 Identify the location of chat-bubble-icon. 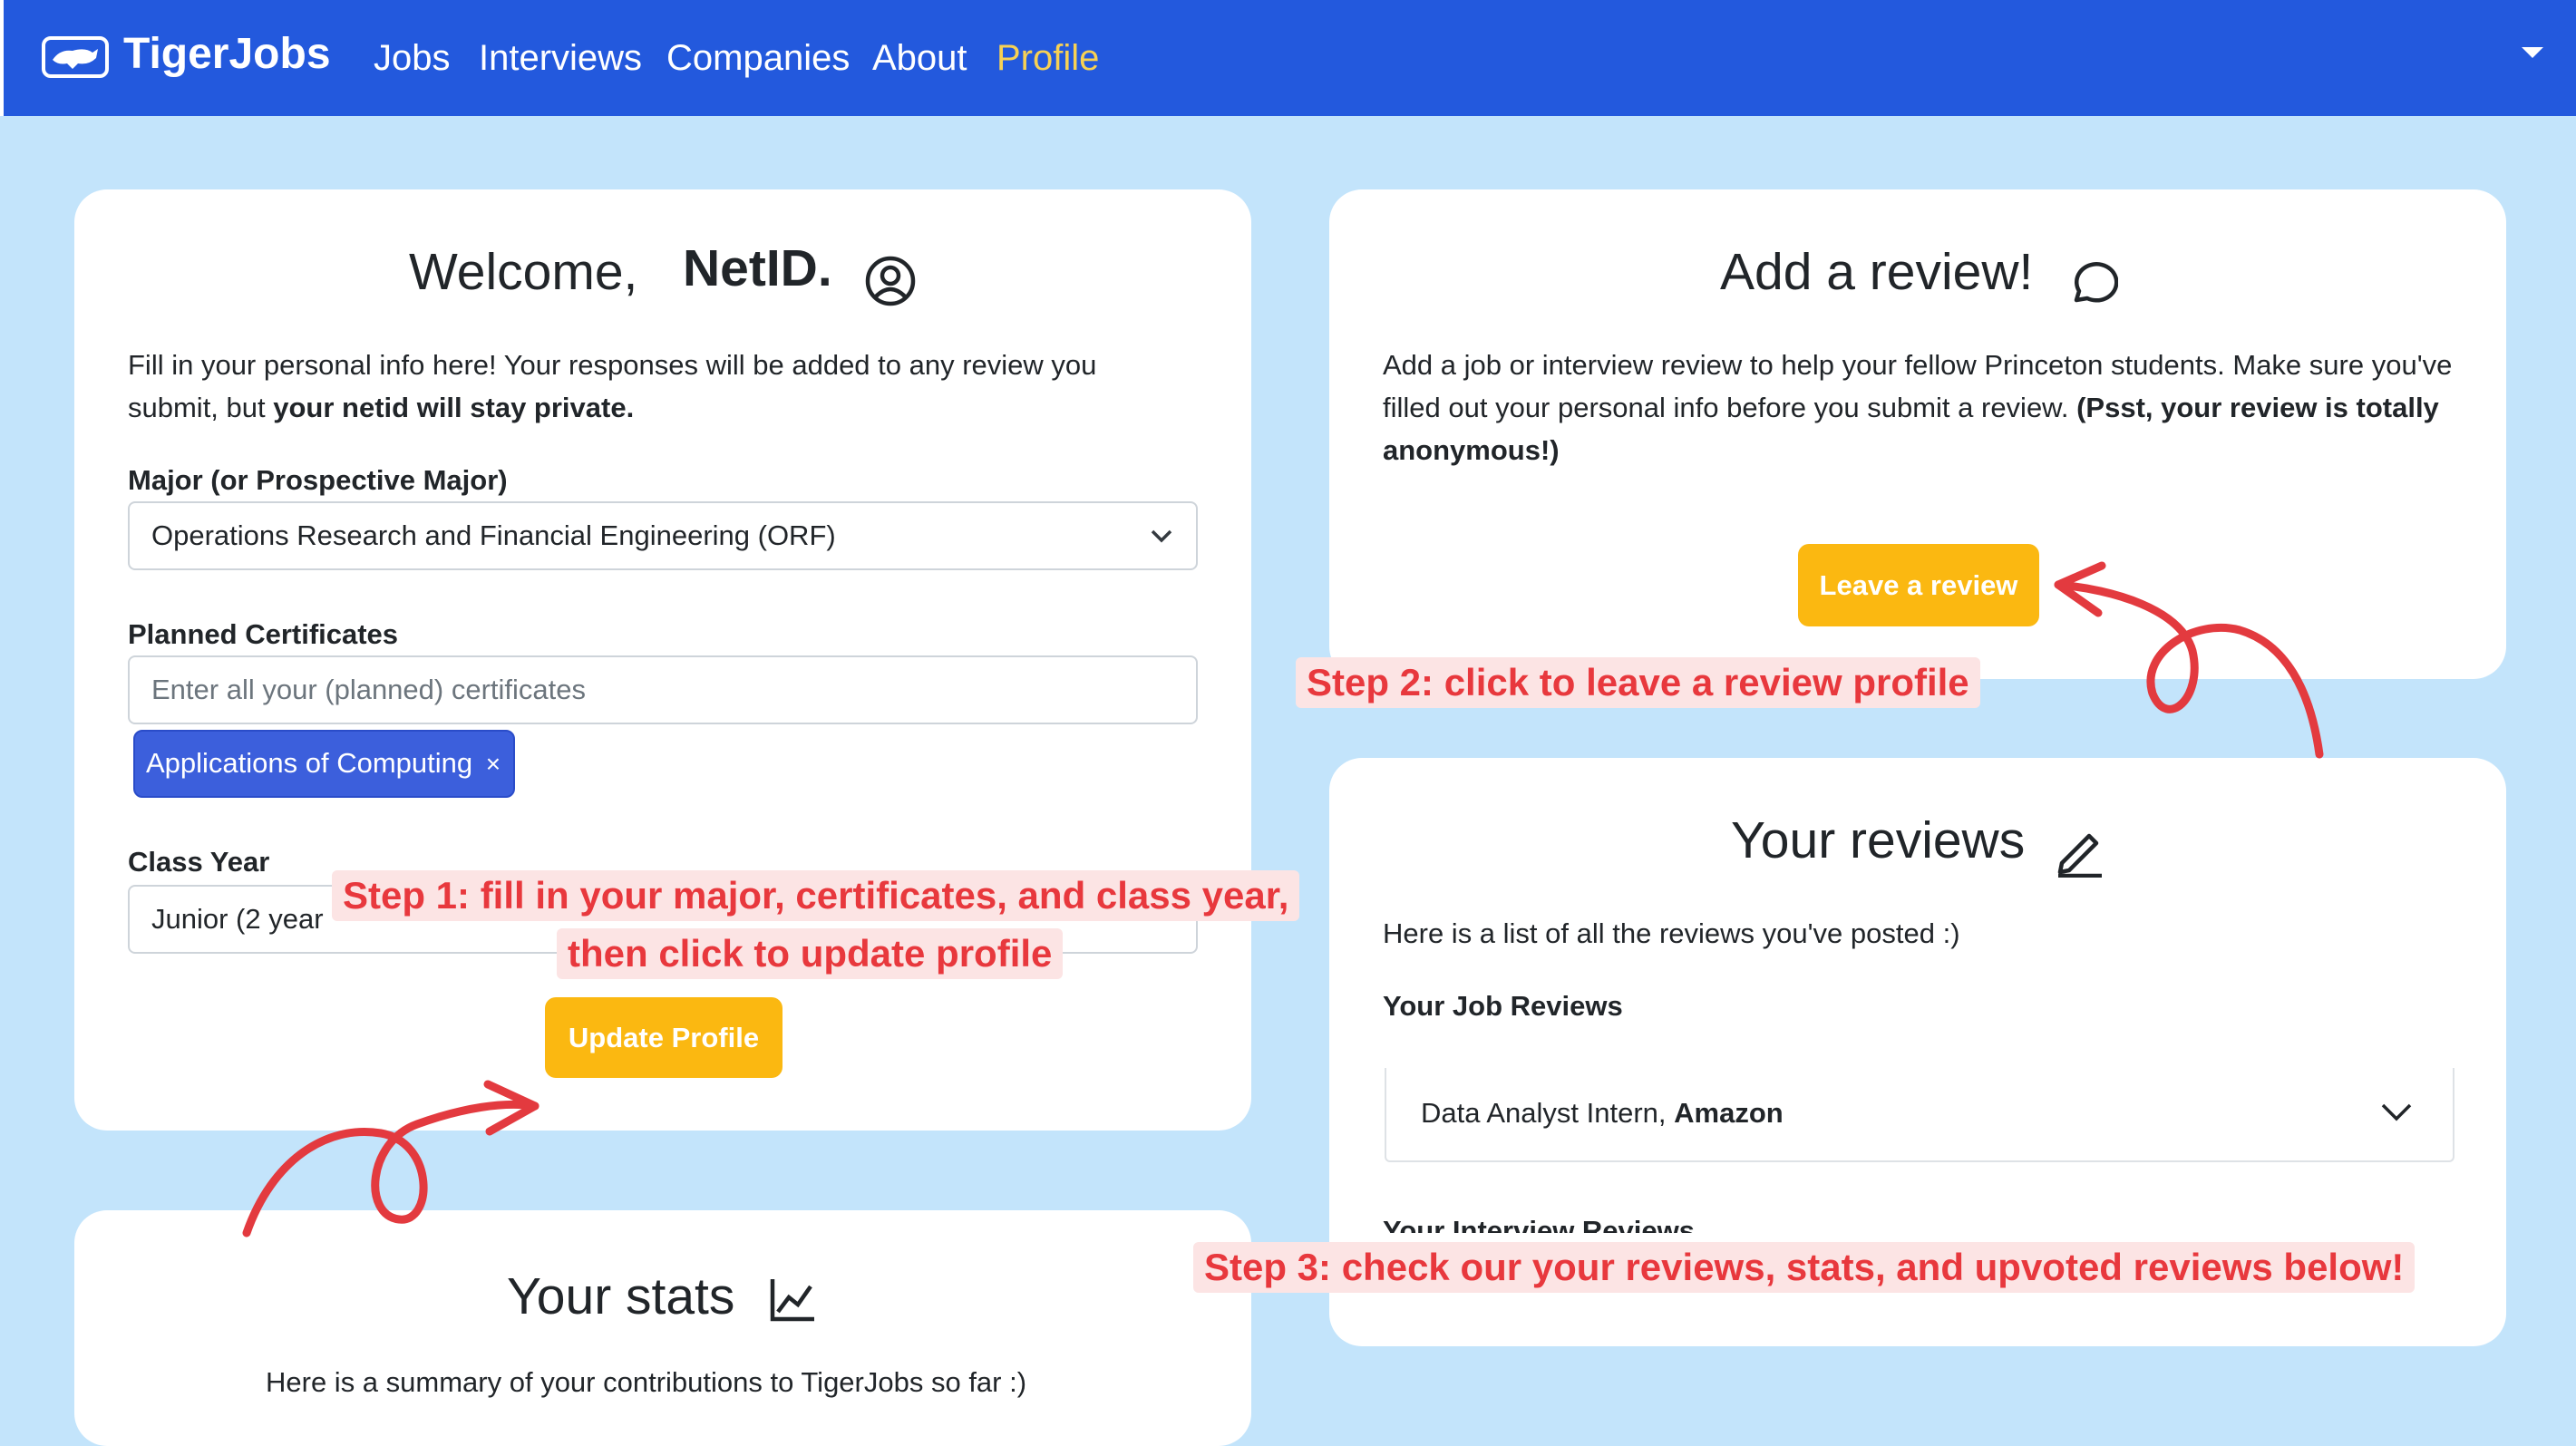
(2096, 283).